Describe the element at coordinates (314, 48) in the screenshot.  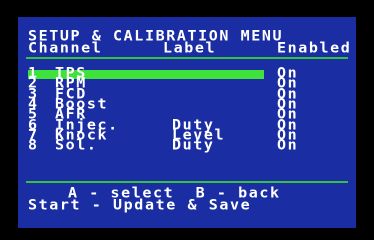
I see `column-header-enabled: Enabled` at that location.